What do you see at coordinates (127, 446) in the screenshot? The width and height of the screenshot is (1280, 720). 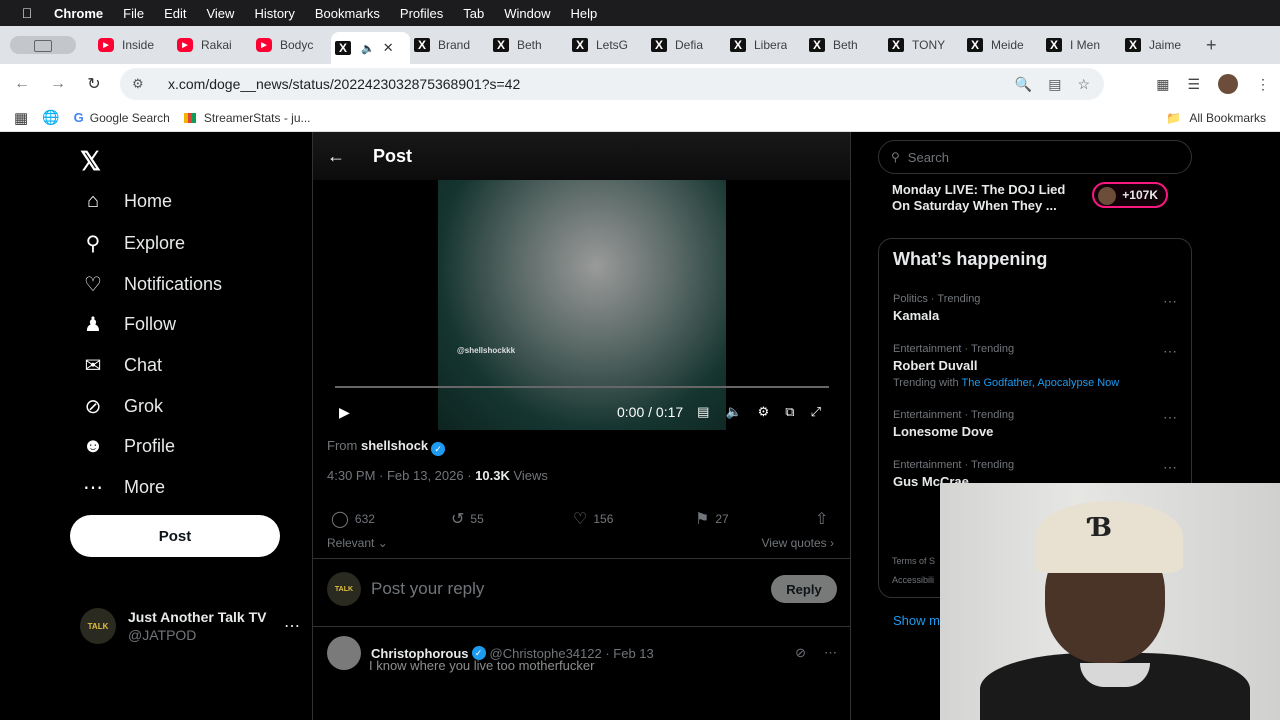 I see `nav-profile: ☻ Profile` at bounding box center [127, 446].